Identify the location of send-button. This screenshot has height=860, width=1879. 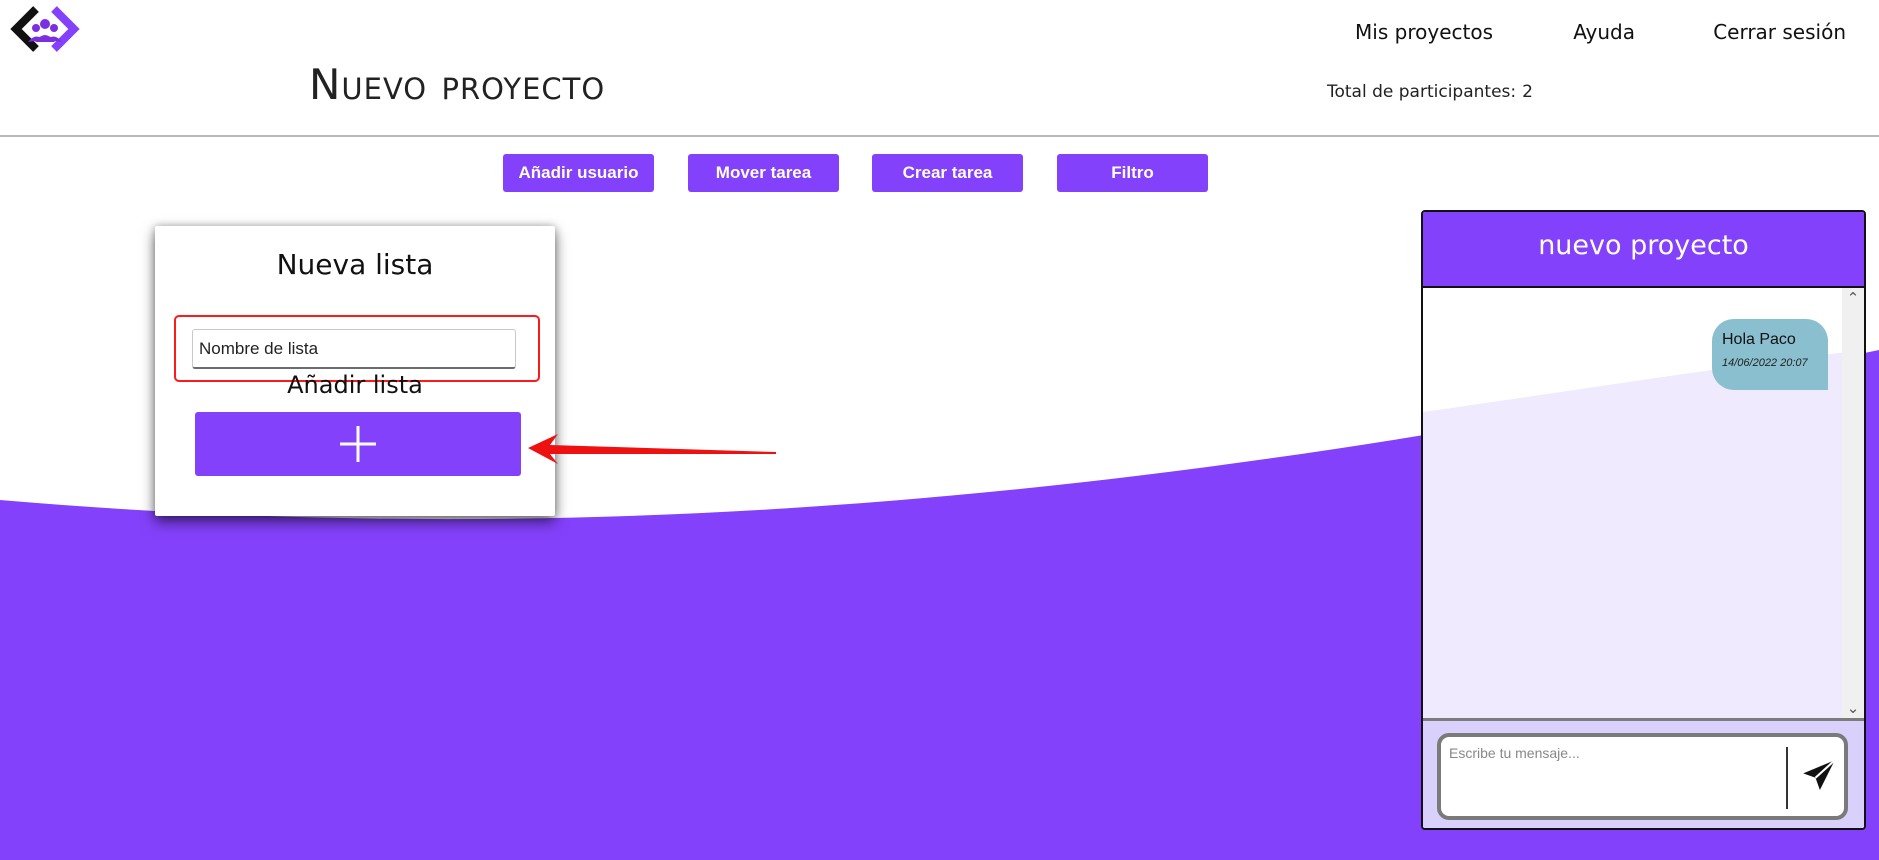
(1819, 776).